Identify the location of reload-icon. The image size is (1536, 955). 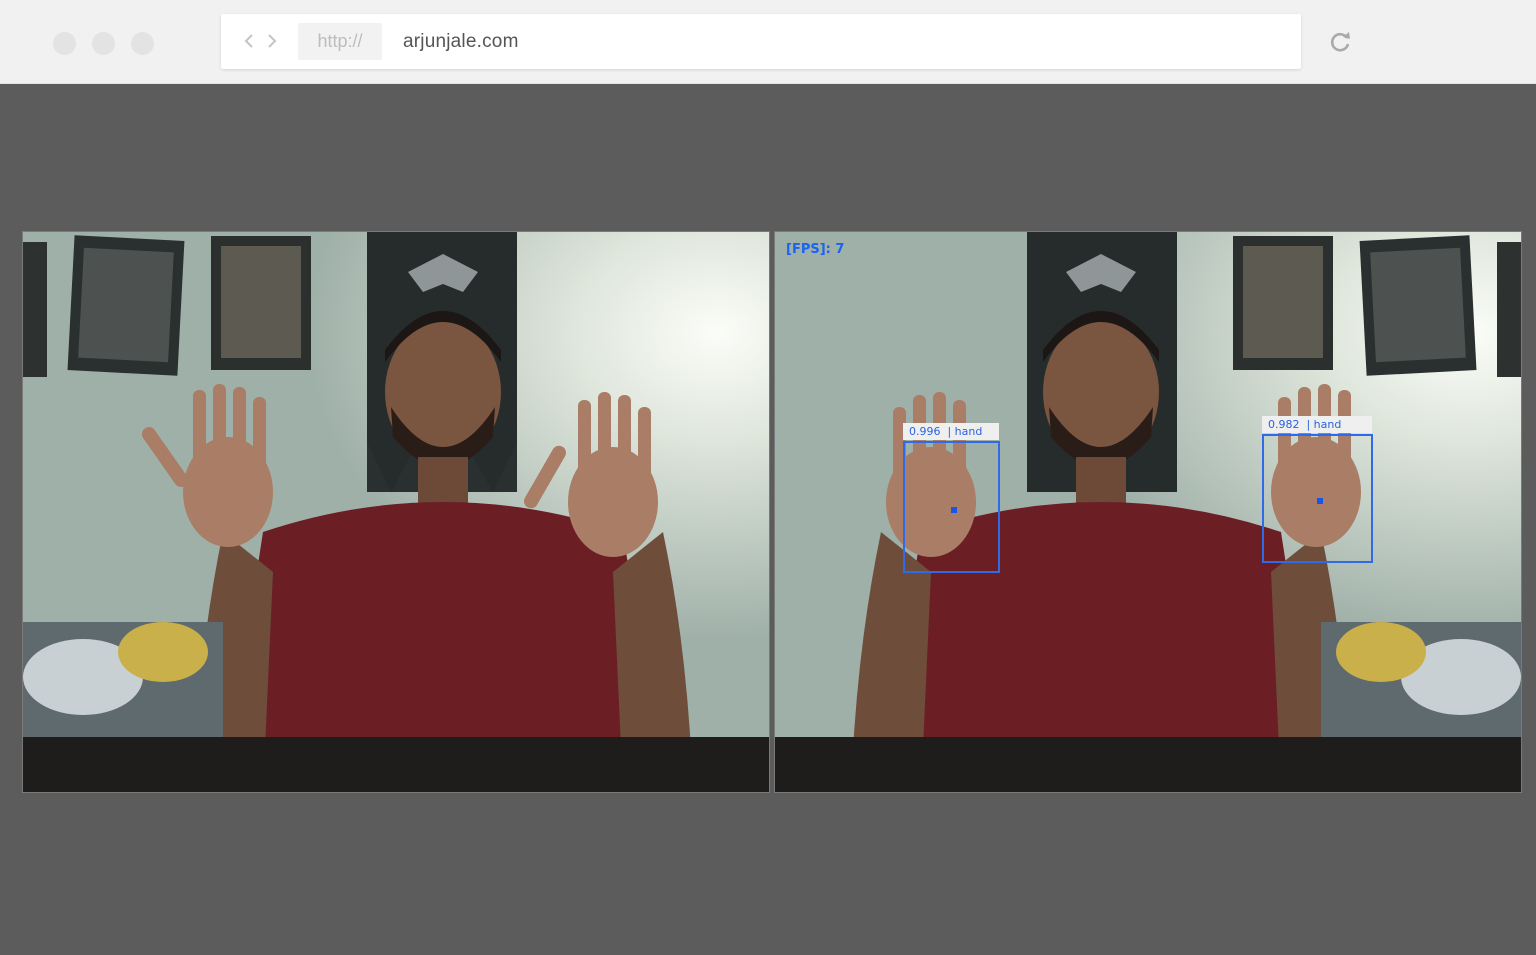
(1340, 42).